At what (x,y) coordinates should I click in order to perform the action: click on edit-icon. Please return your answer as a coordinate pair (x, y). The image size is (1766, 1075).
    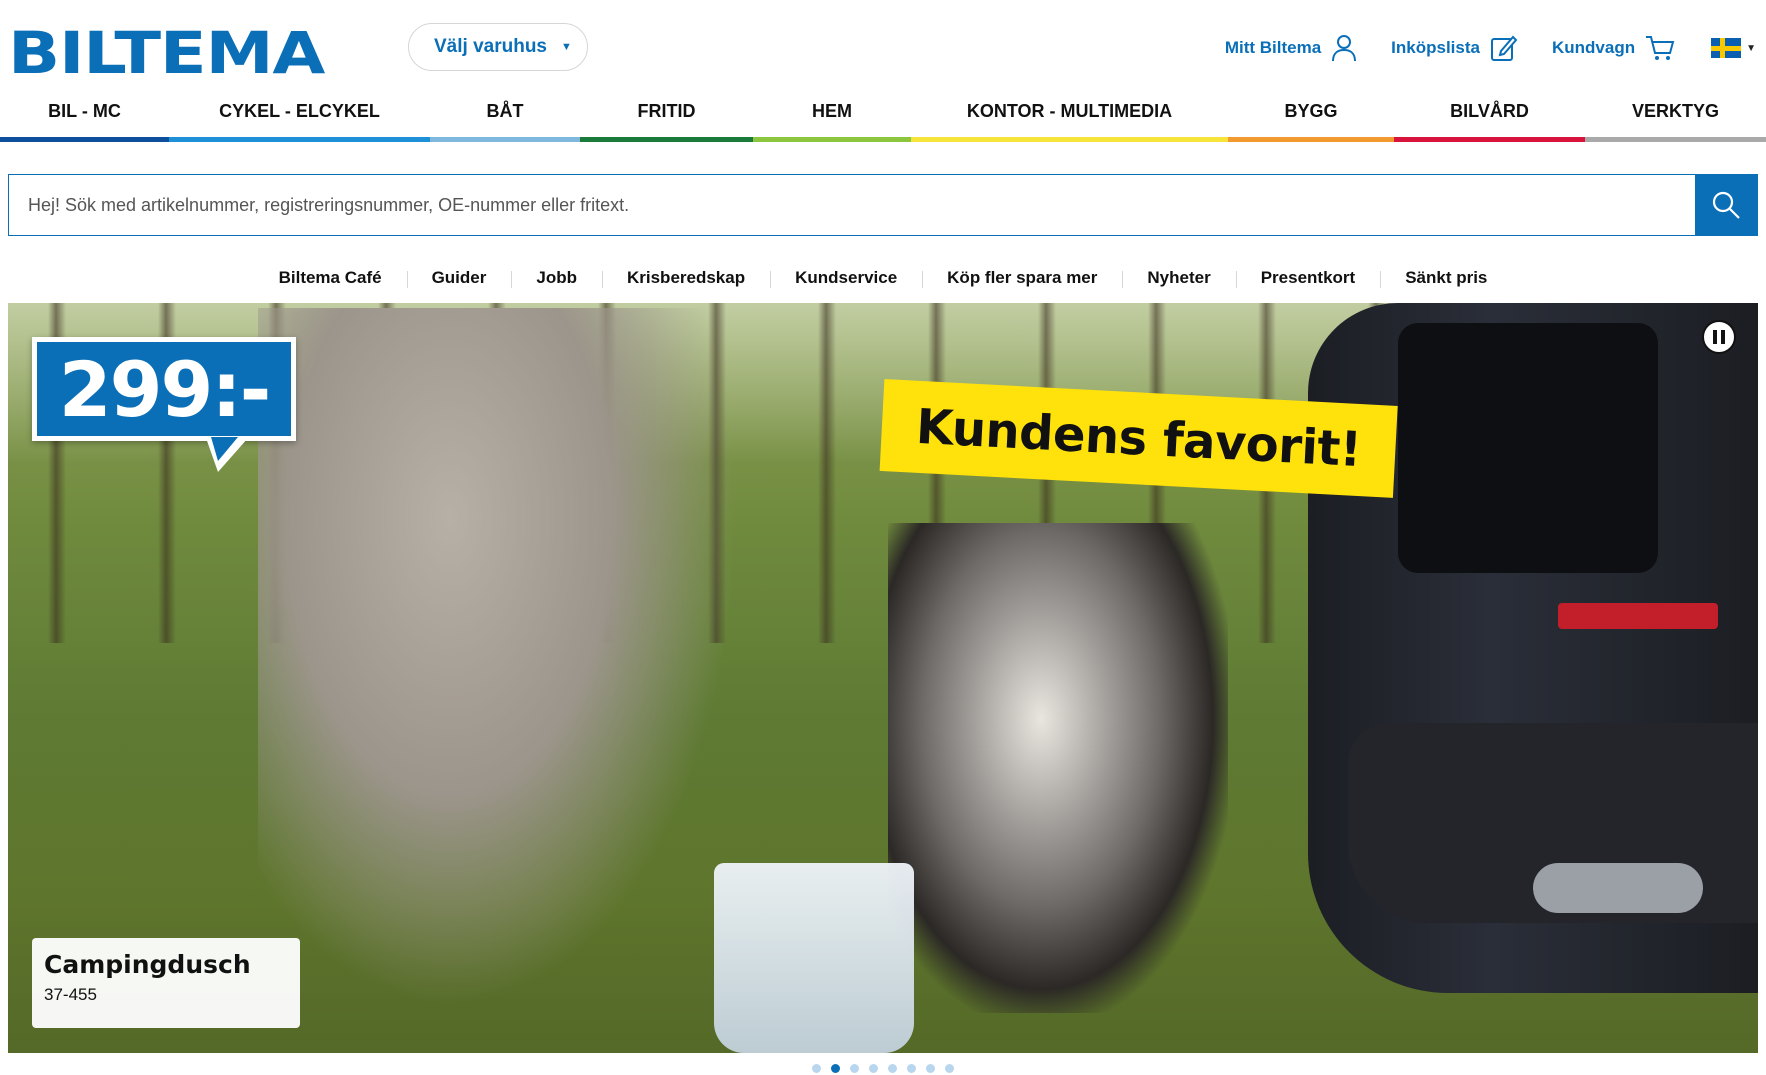
    Looking at the image, I should click on (1504, 48).